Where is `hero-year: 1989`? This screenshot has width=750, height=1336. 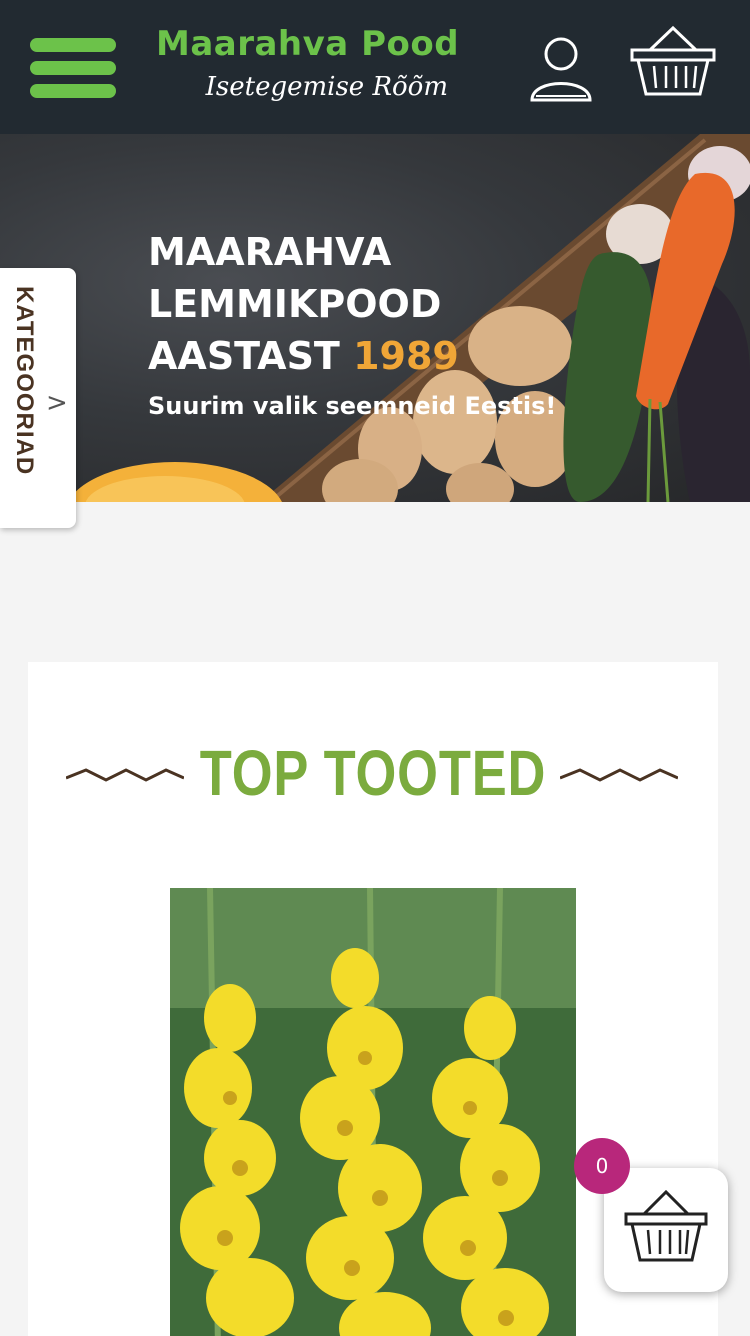 hero-year: 1989 is located at coordinates (406, 356).